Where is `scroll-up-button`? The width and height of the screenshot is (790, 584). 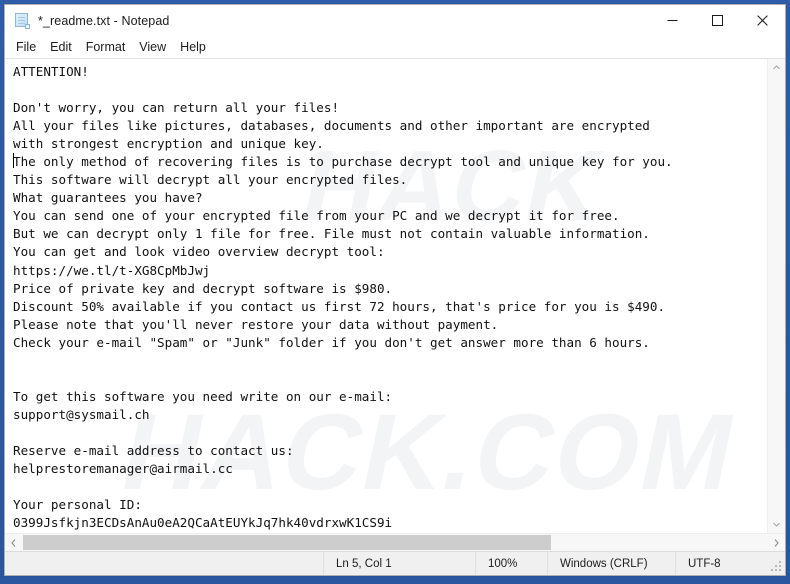 scroll-up-button is located at coordinates (776, 67).